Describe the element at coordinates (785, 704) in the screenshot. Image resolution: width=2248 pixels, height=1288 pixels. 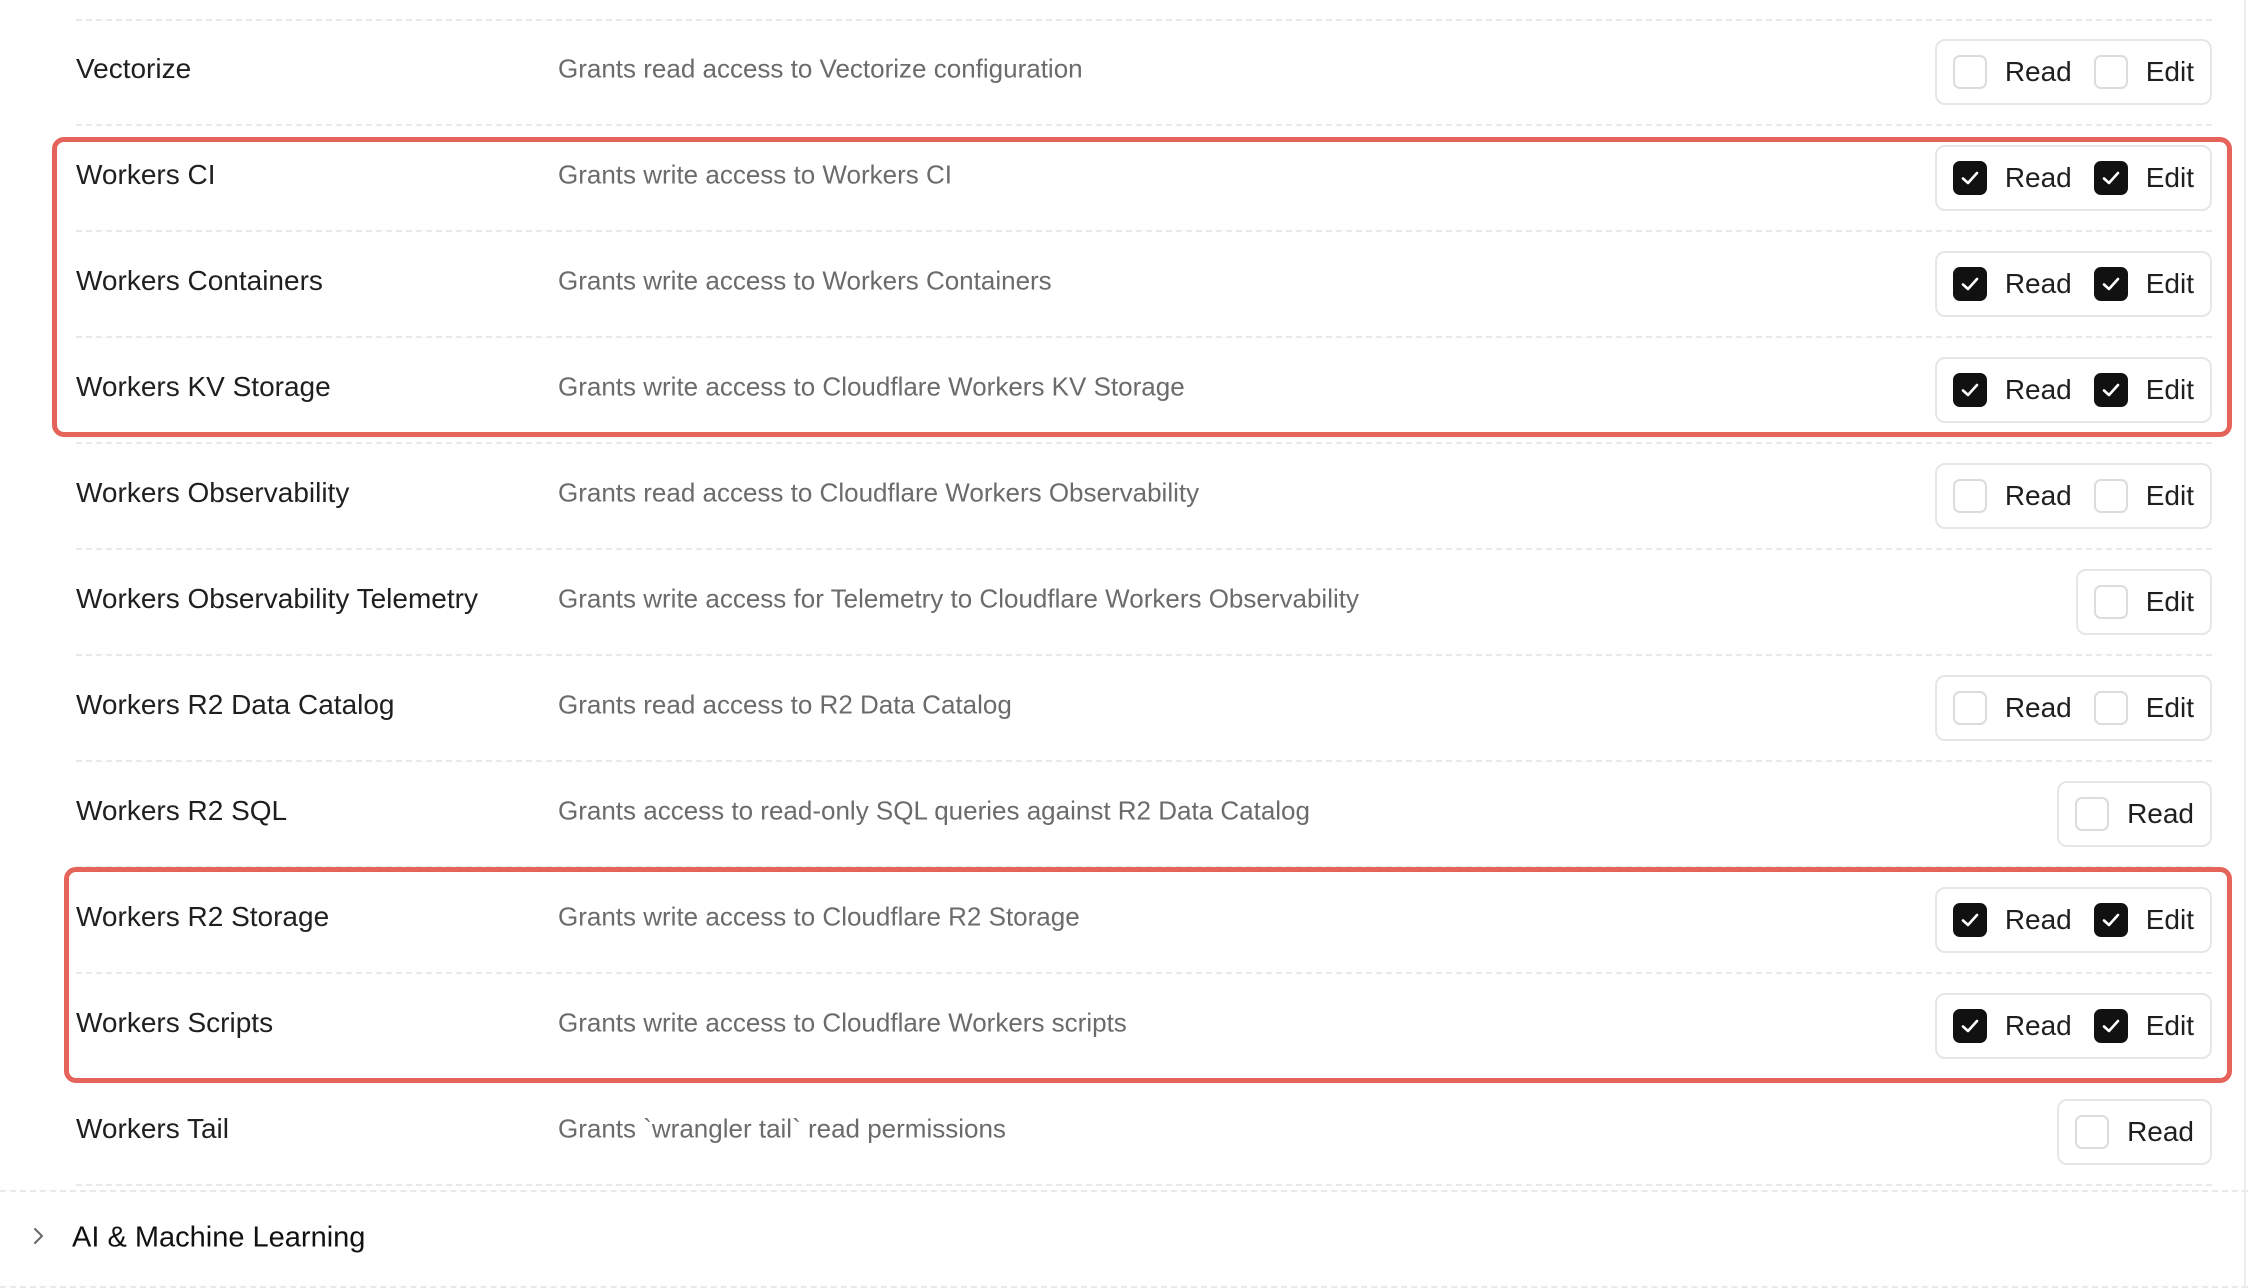
I see `permission-description: Grants read access to R2 Data Catalog` at that location.